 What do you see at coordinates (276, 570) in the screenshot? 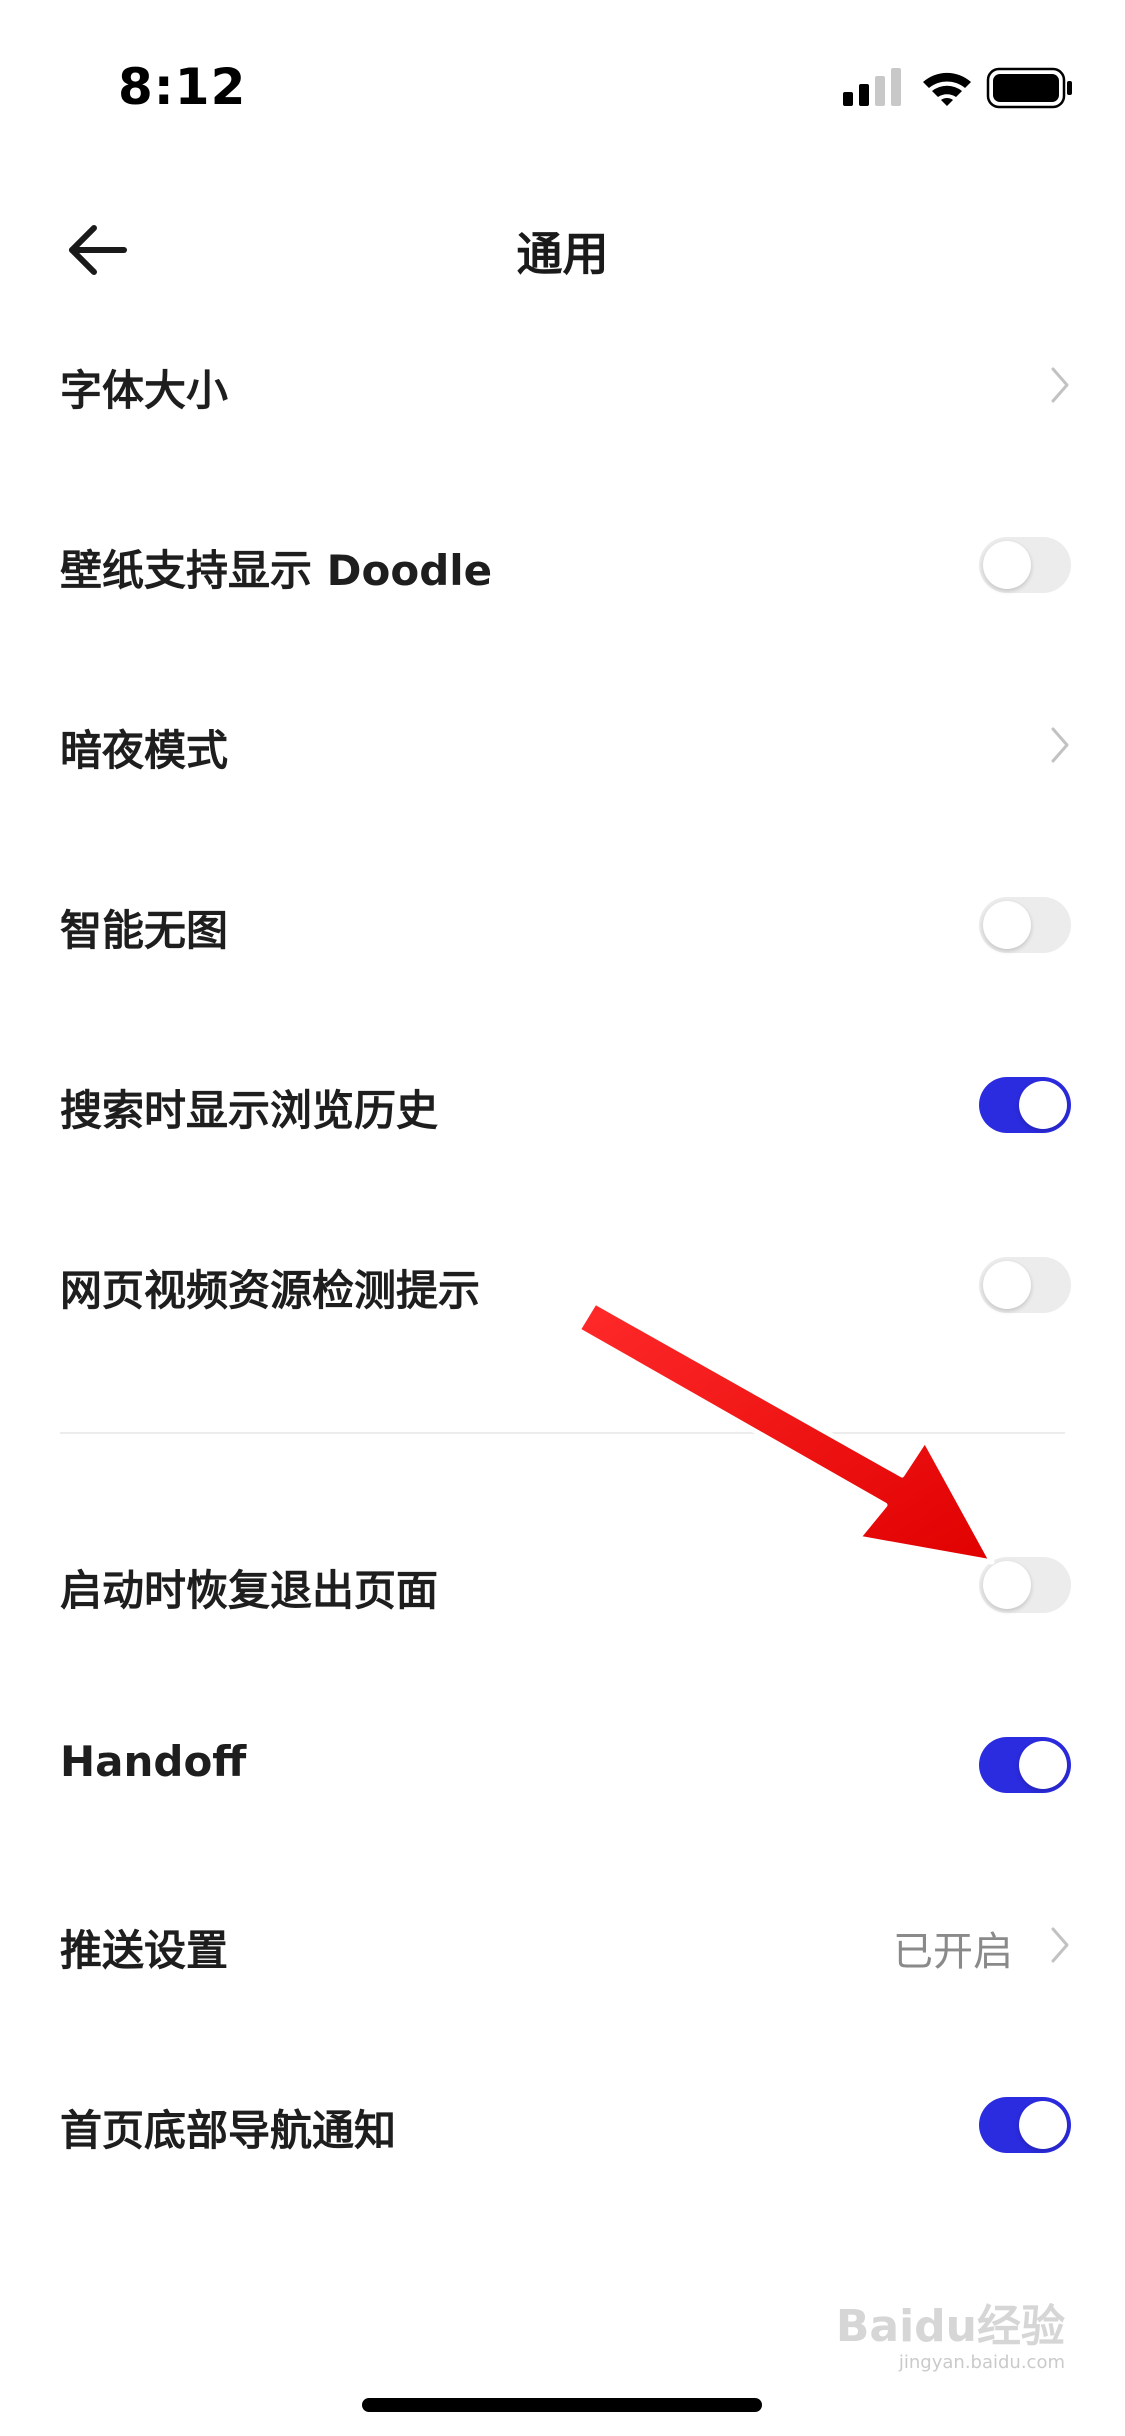
I see `setting-label: 壁纸支持显示 Doodle` at bounding box center [276, 570].